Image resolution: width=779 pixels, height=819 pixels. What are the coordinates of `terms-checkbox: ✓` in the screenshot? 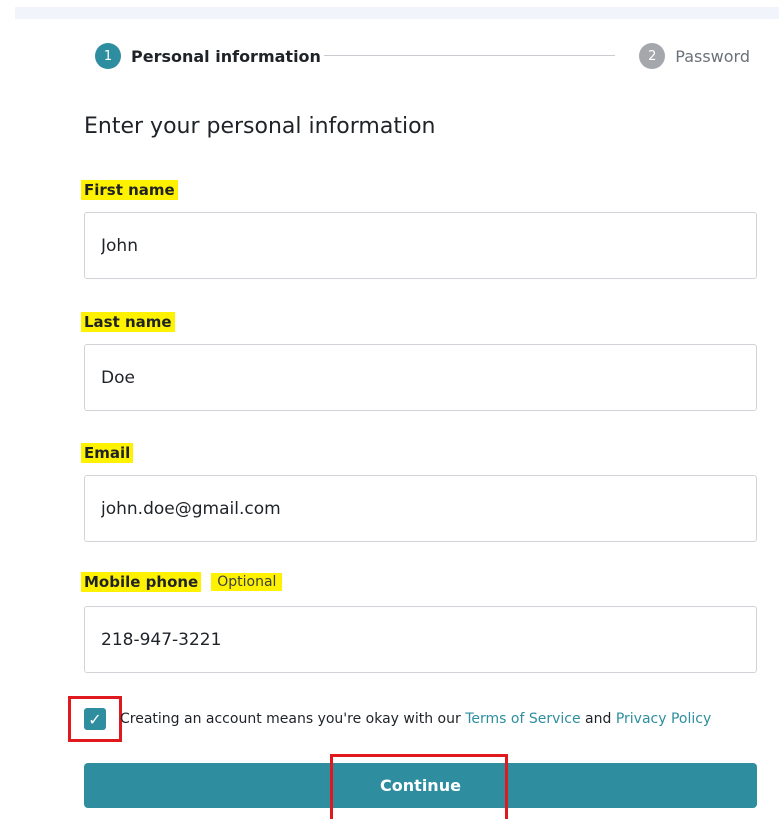 It's located at (95, 719).